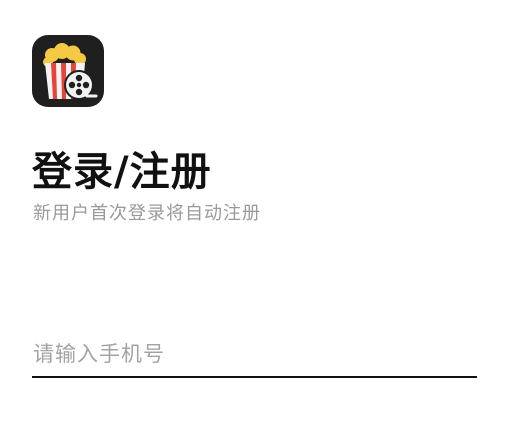 This screenshot has width=511, height=431. Describe the element at coordinates (254, 355) in the screenshot. I see `phone-number-input` at that location.